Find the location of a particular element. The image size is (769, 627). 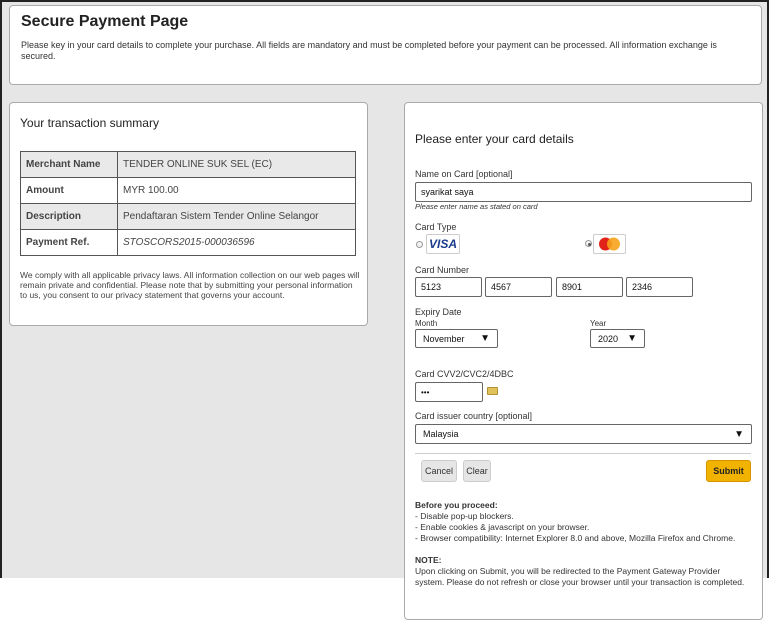

merchant-name-label: Merchant Name is located at coordinates (69, 164).